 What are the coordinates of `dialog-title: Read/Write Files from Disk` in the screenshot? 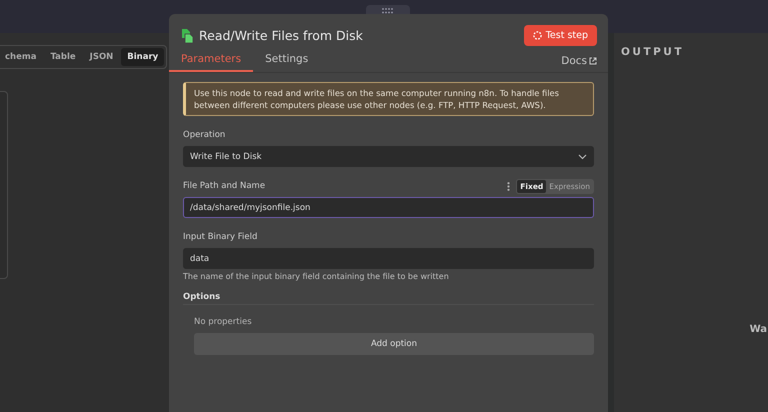 It's located at (281, 35).